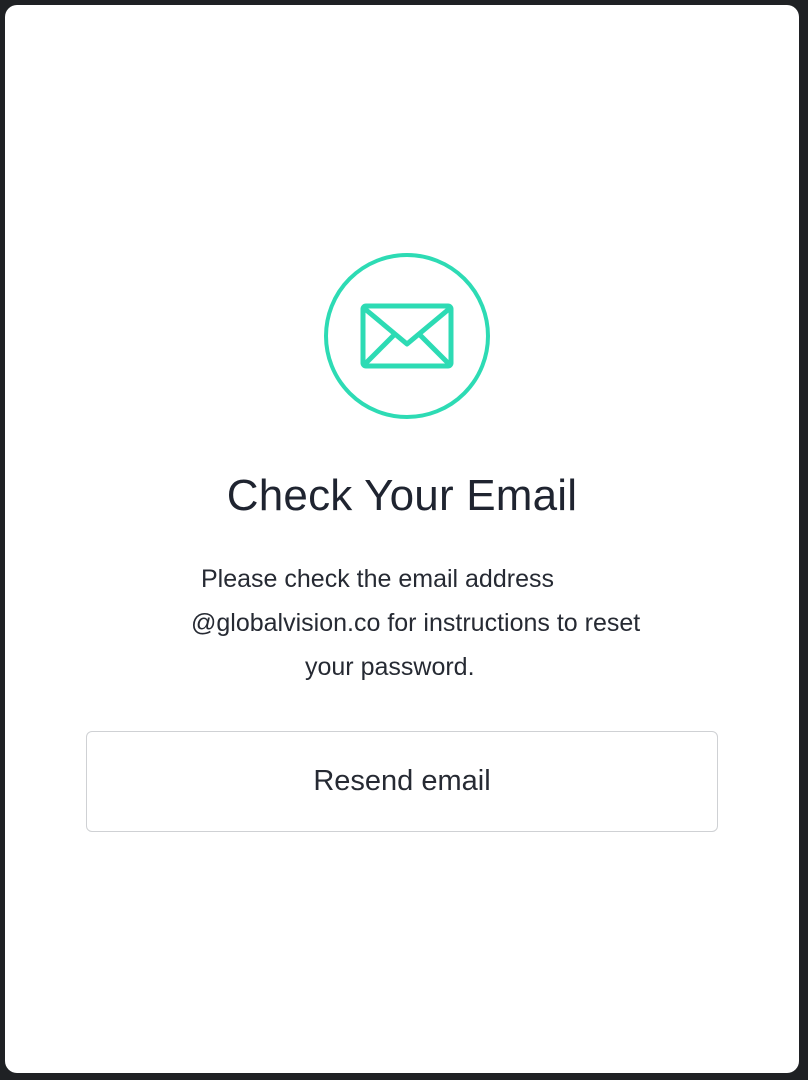  Describe the element at coordinates (390, 667) in the screenshot. I see `message-line-3: your password.` at that location.